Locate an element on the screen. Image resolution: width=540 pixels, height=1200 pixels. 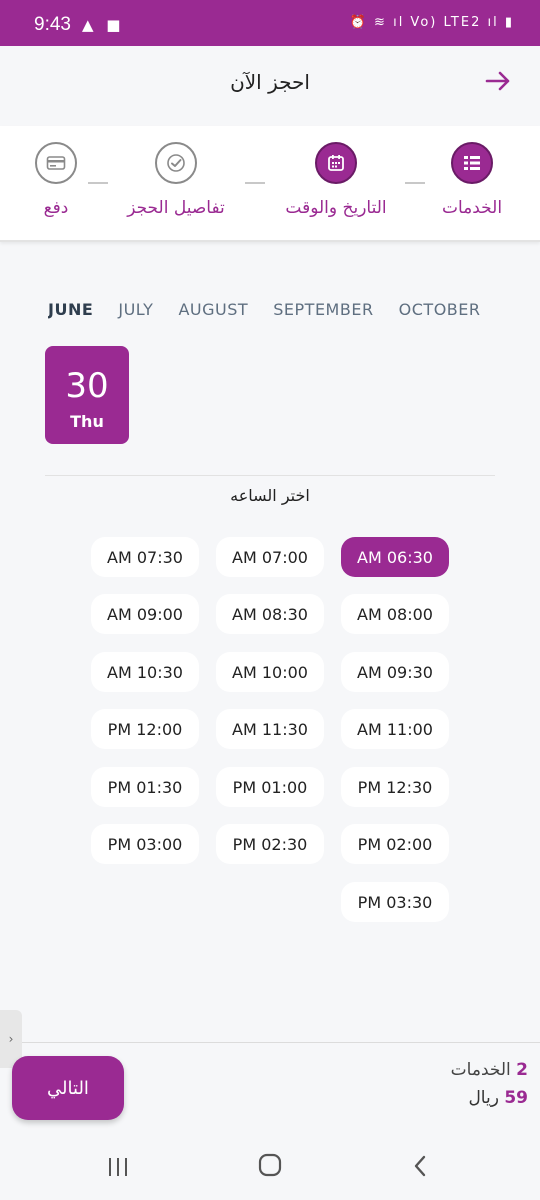
time-slot: AM 08:30 is located at coordinates (270, 614).